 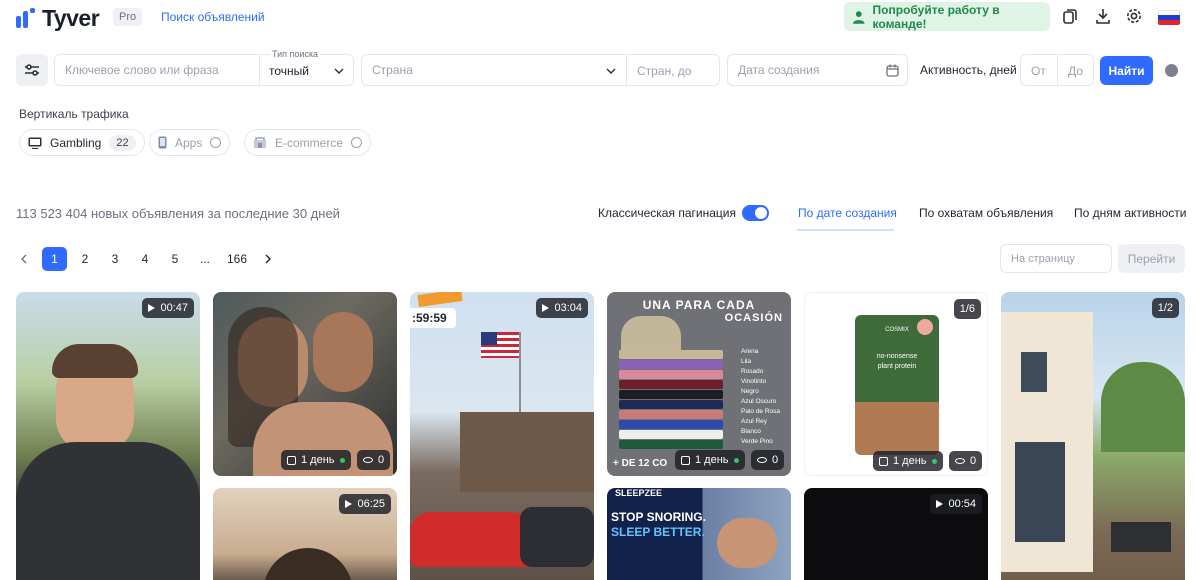 What do you see at coordinates (308, 142) in the screenshot?
I see `chip-ecommerce: E-commerce` at bounding box center [308, 142].